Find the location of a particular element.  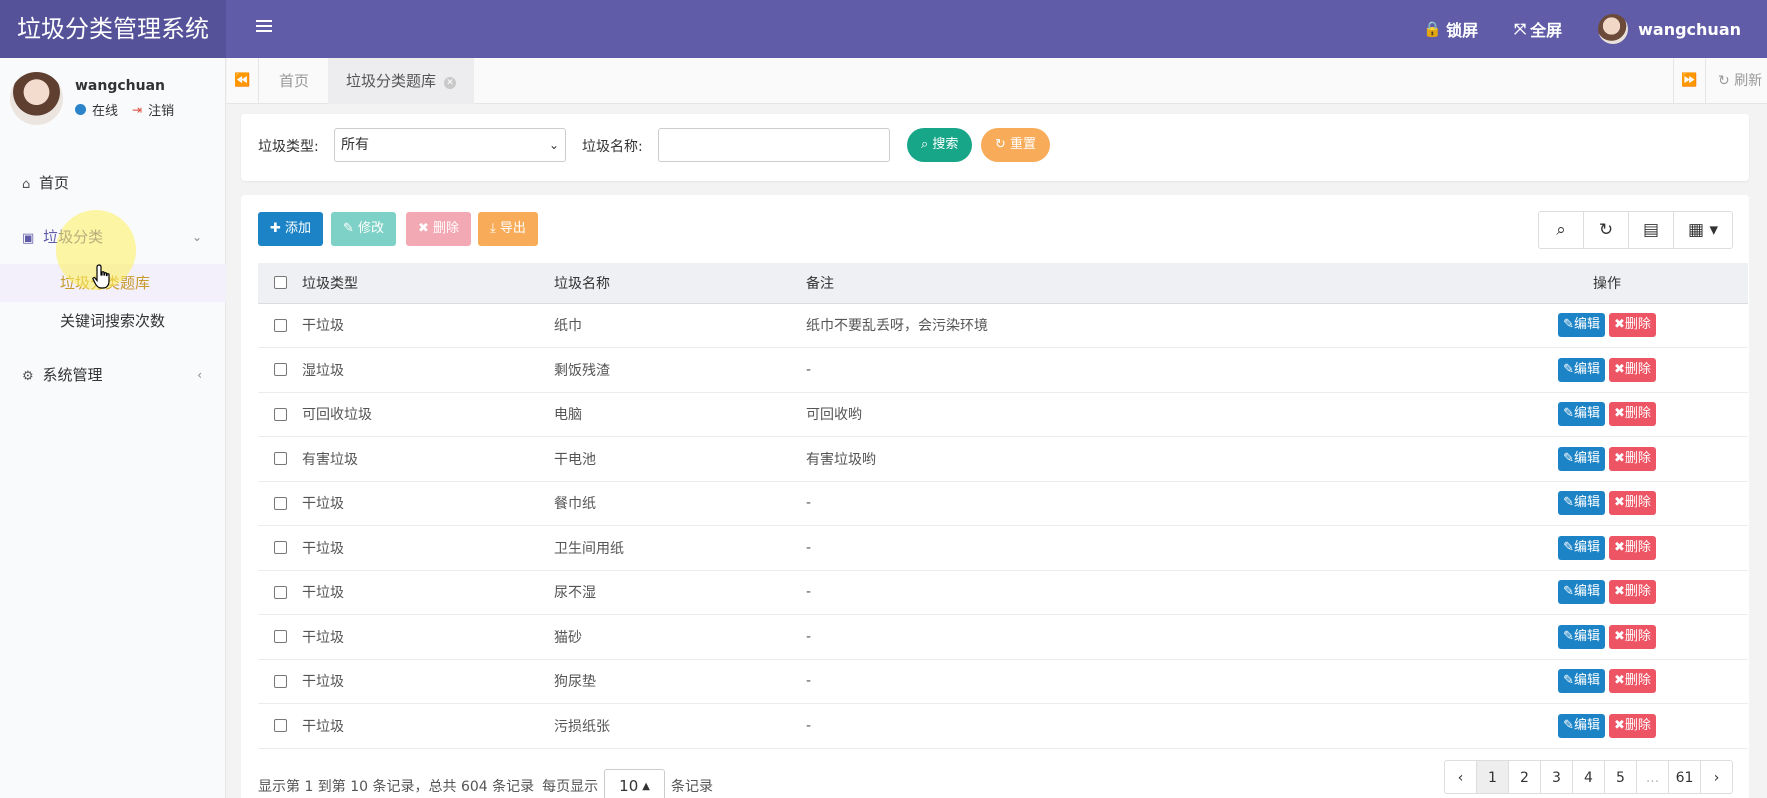

page-button-4: 4 is located at coordinates (1588, 777).